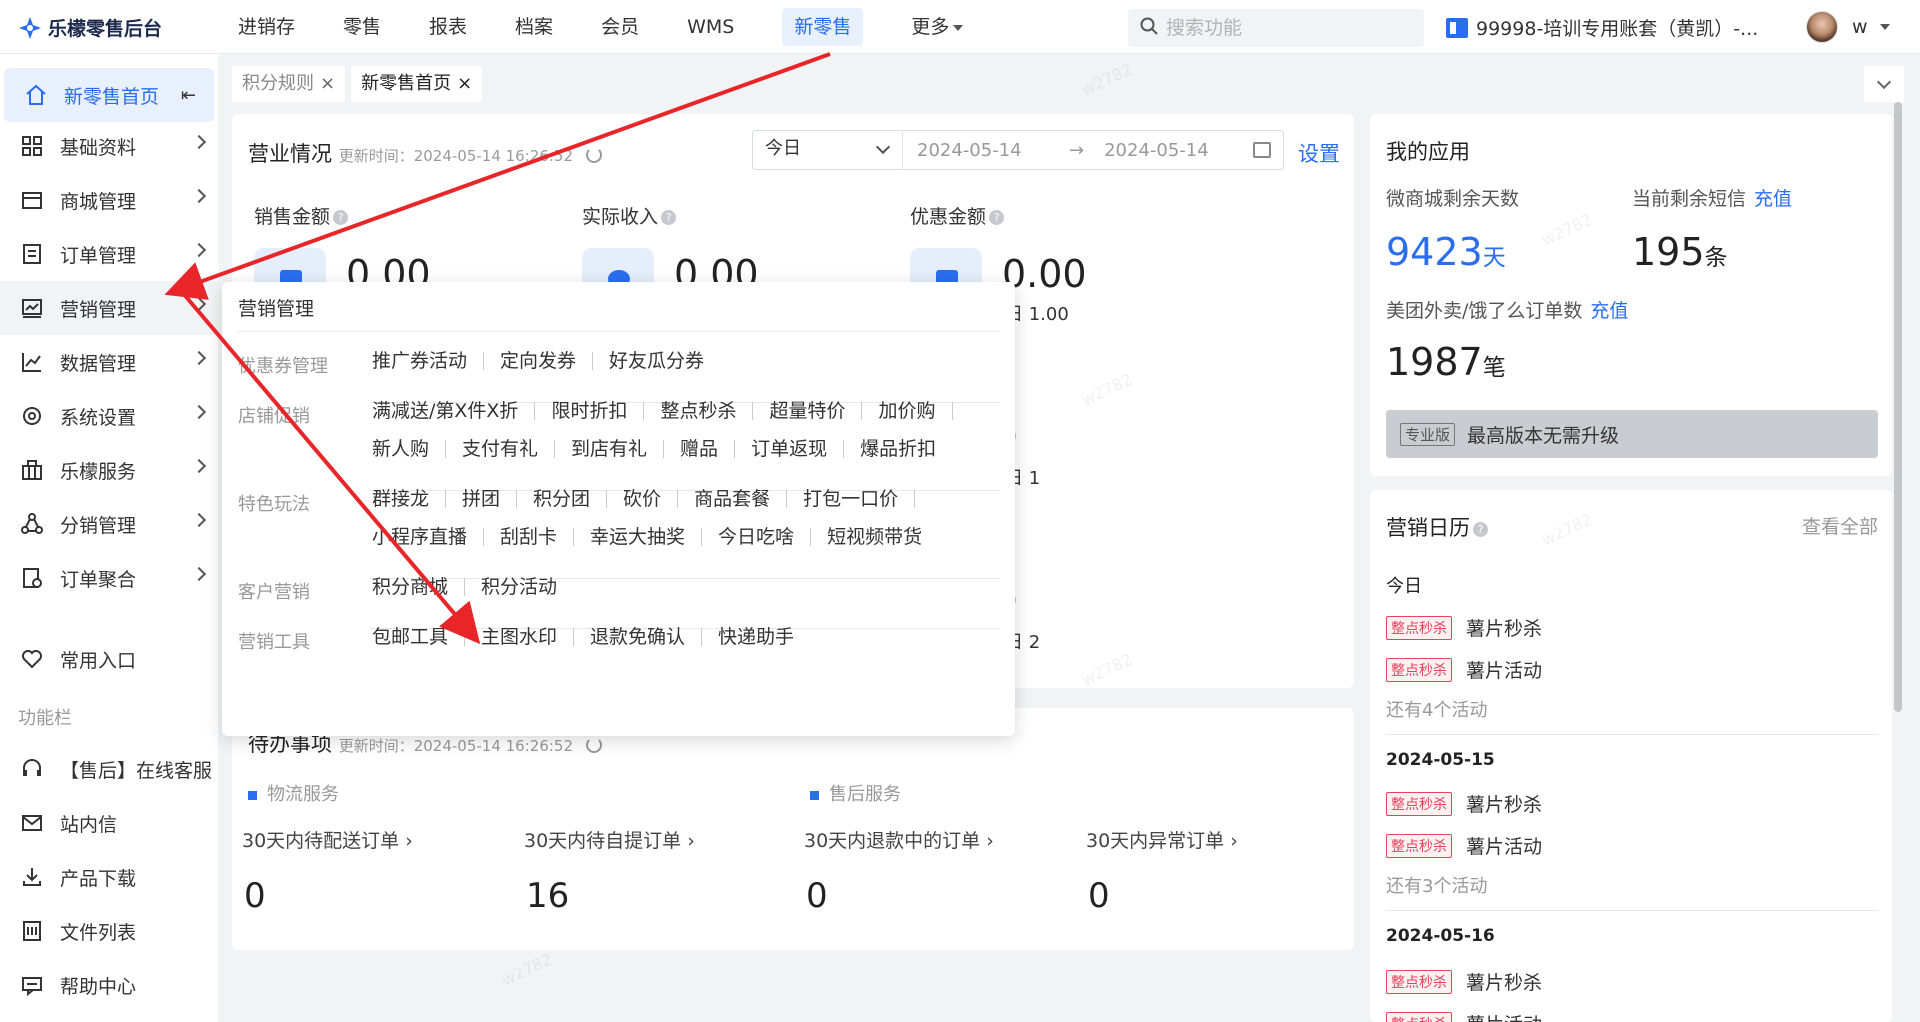 This screenshot has height=1022, width=1920. What do you see at coordinates (816, 411) in the screenshot?
I see `menu-item-bulk-special: 超量特价` at bounding box center [816, 411].